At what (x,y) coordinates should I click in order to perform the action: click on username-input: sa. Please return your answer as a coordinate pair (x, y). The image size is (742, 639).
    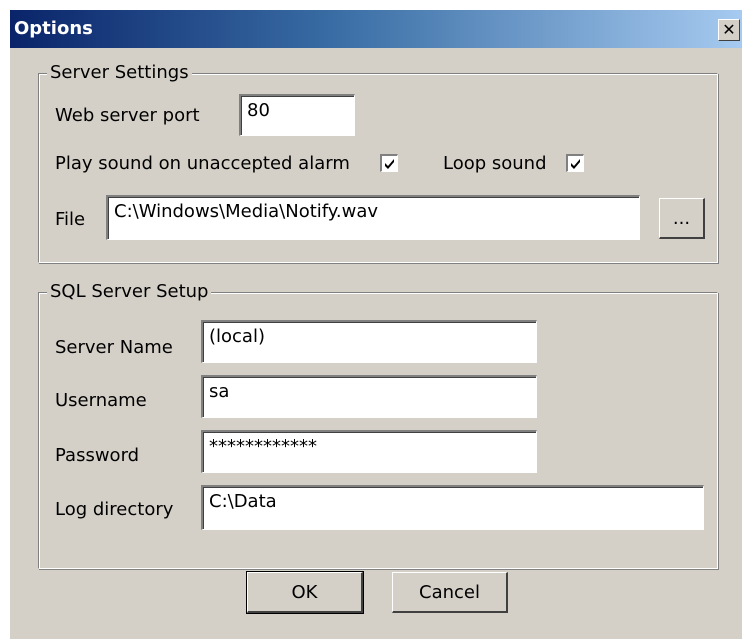
    Looking at the image, I should click on (369, 396).